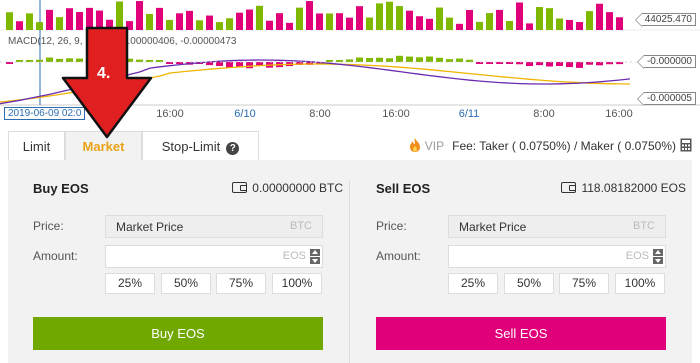 This screenshot has width=700, height=363. Describe the element at coordinates (349, 271) in the screenshot. I see `panel-divider` at that location.